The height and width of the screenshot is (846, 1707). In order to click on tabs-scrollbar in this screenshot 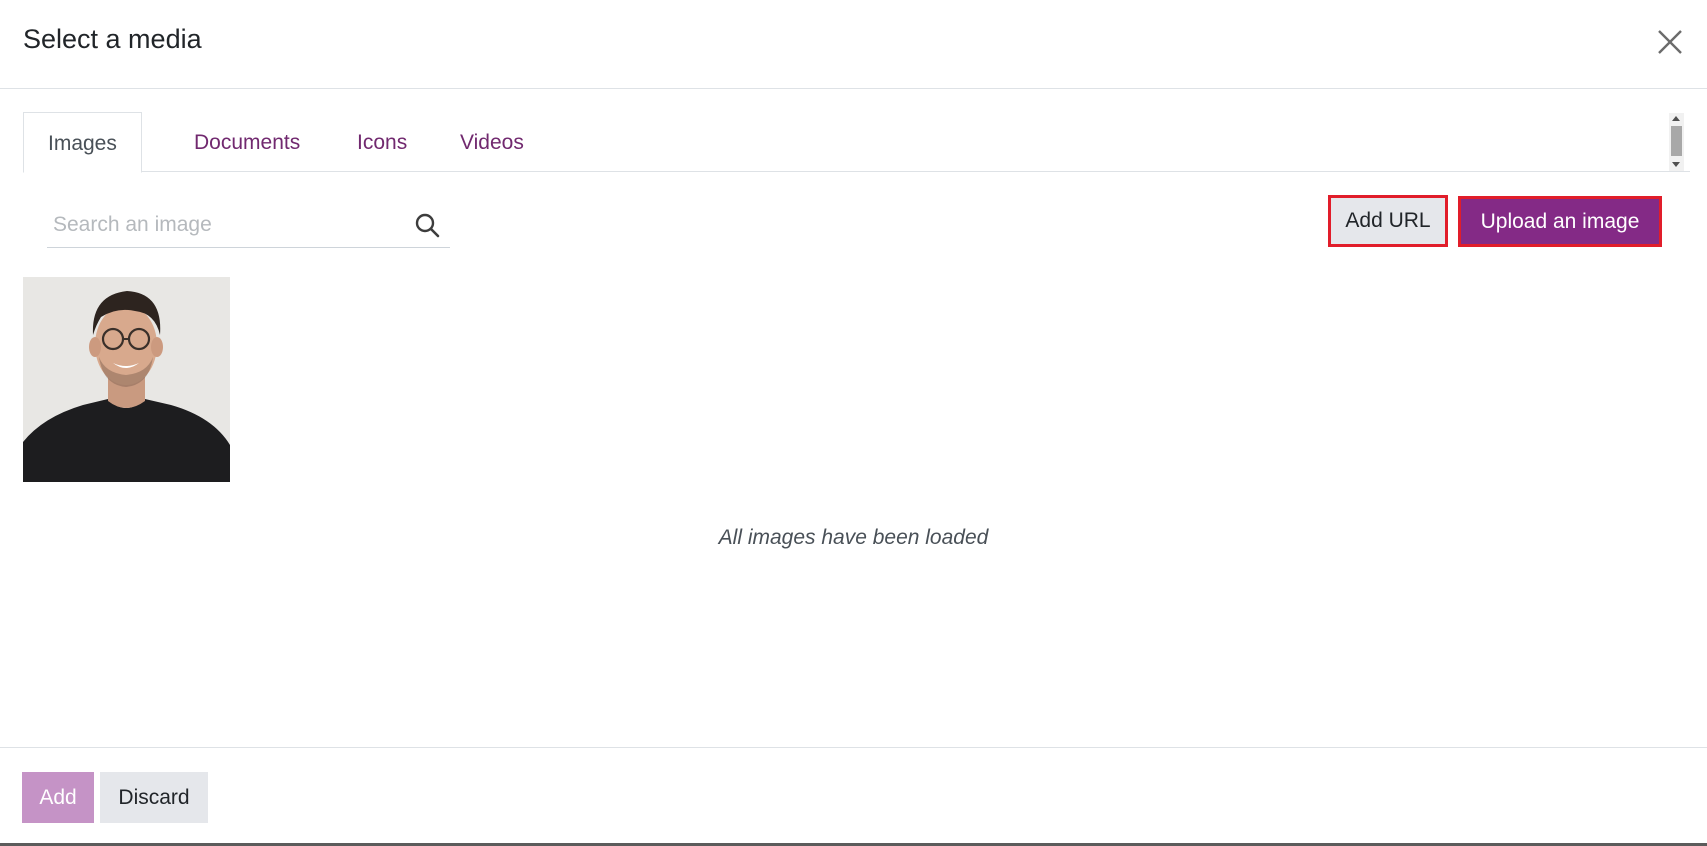, I will do `click(1676, 142)`.